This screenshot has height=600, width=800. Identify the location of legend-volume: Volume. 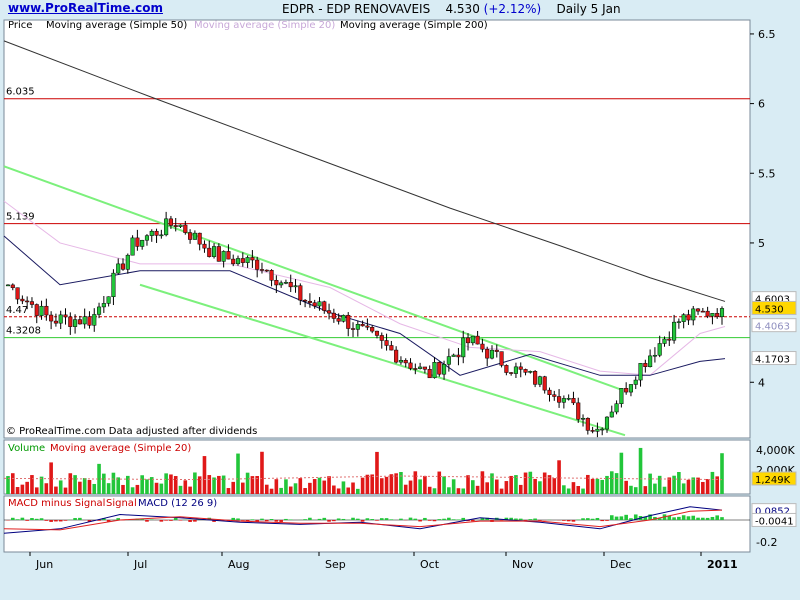
(26, 448).